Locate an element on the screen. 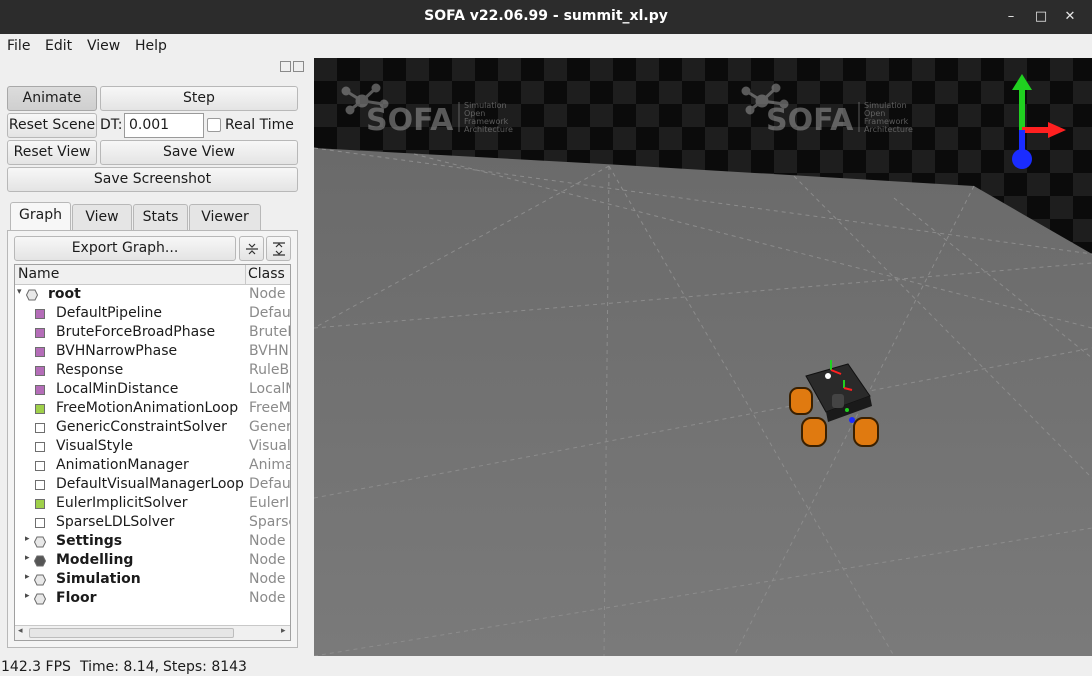  tree-row-freemotionanimationloop: FreeMotionAnimationLoop FreeM is located at coordinates (152, 409).